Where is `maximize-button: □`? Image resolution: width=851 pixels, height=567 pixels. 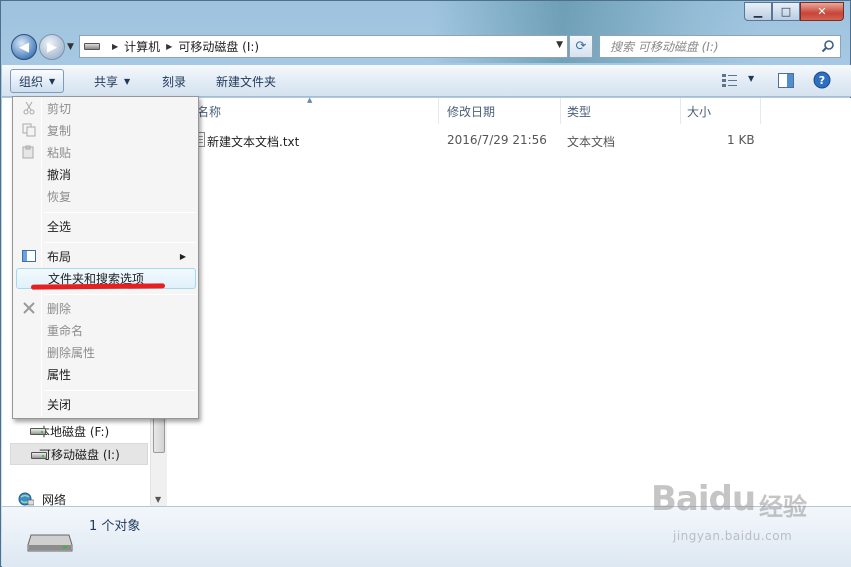 maximize-button: □ is located at coordinates (786, 11).